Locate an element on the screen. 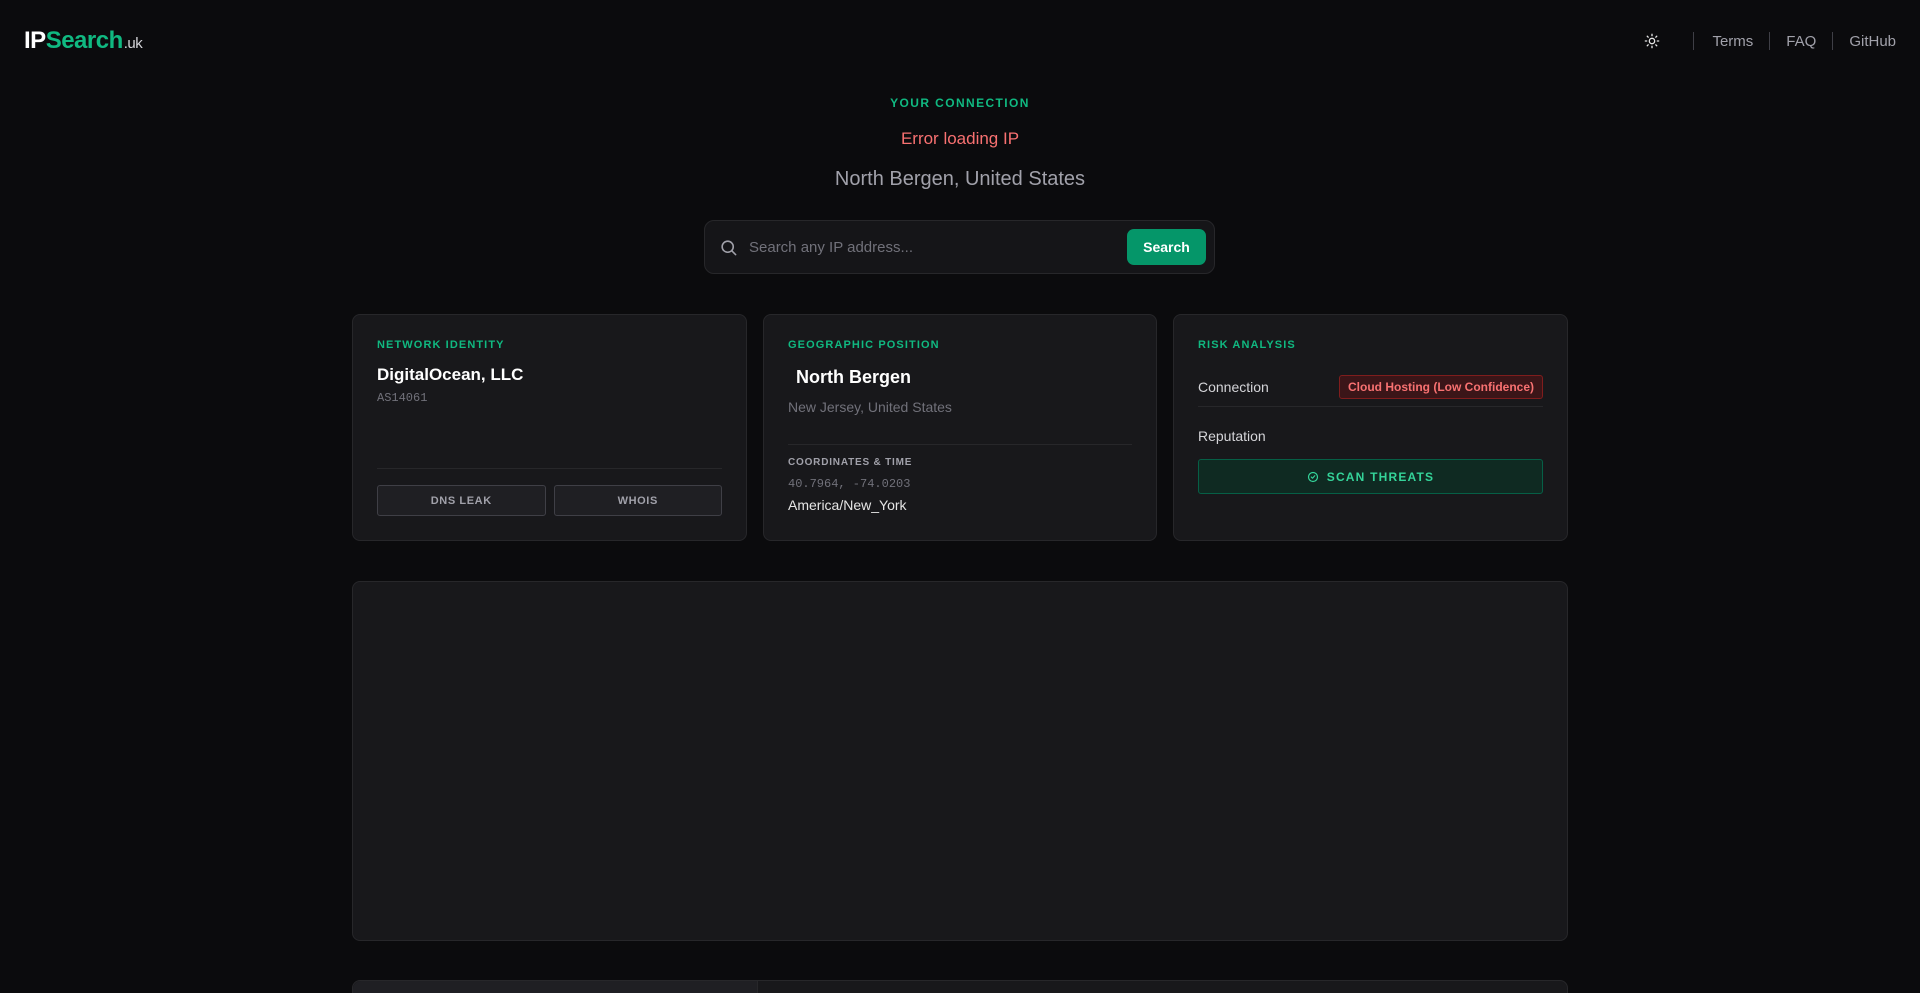 This screenshot has height=993, width=1920. search-icon is located at coordinates (728, 247).